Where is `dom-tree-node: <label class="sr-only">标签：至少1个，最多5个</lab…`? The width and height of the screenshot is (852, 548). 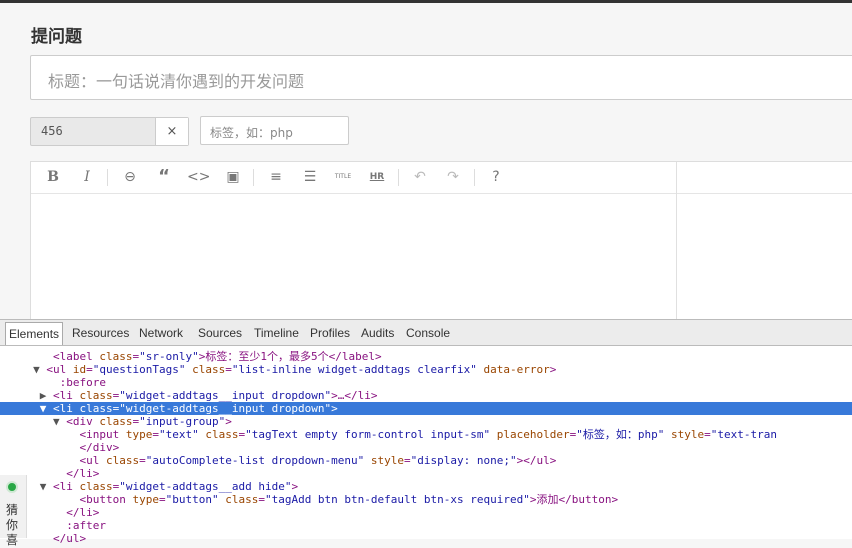 dom-tree-node: <label class="sr-only">标签：至少1个，最多5个</lab… is located at coordinates (426, 356).